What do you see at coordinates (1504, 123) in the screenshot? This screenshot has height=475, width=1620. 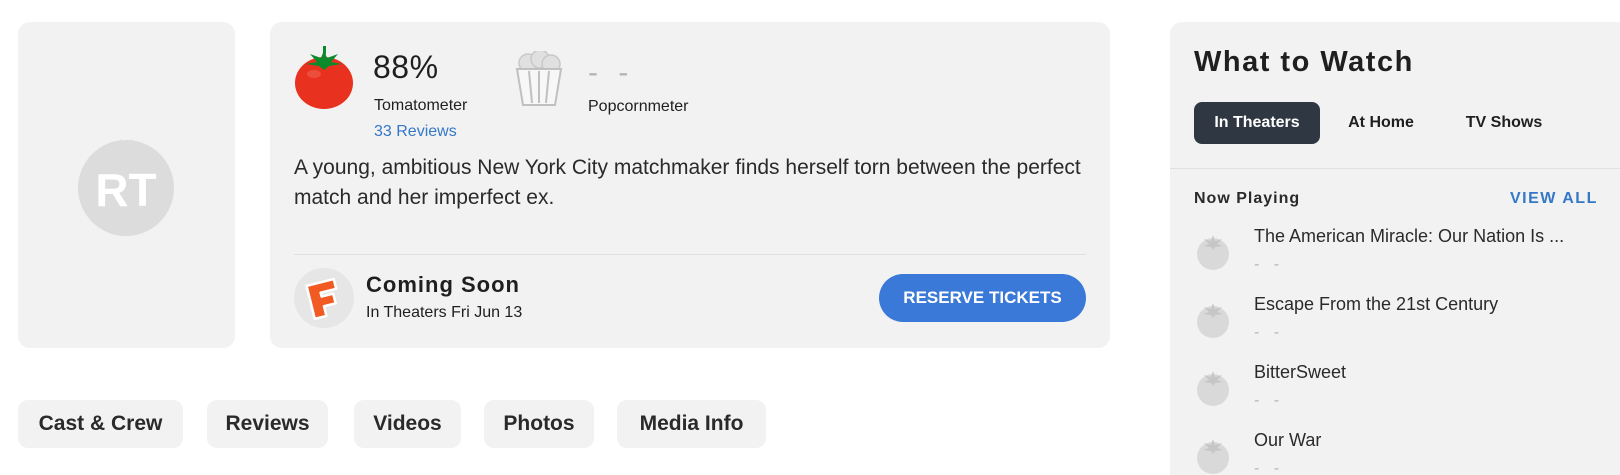 I see `tab-tv-shows: TV Shows` at bounding box center [1504, 123].